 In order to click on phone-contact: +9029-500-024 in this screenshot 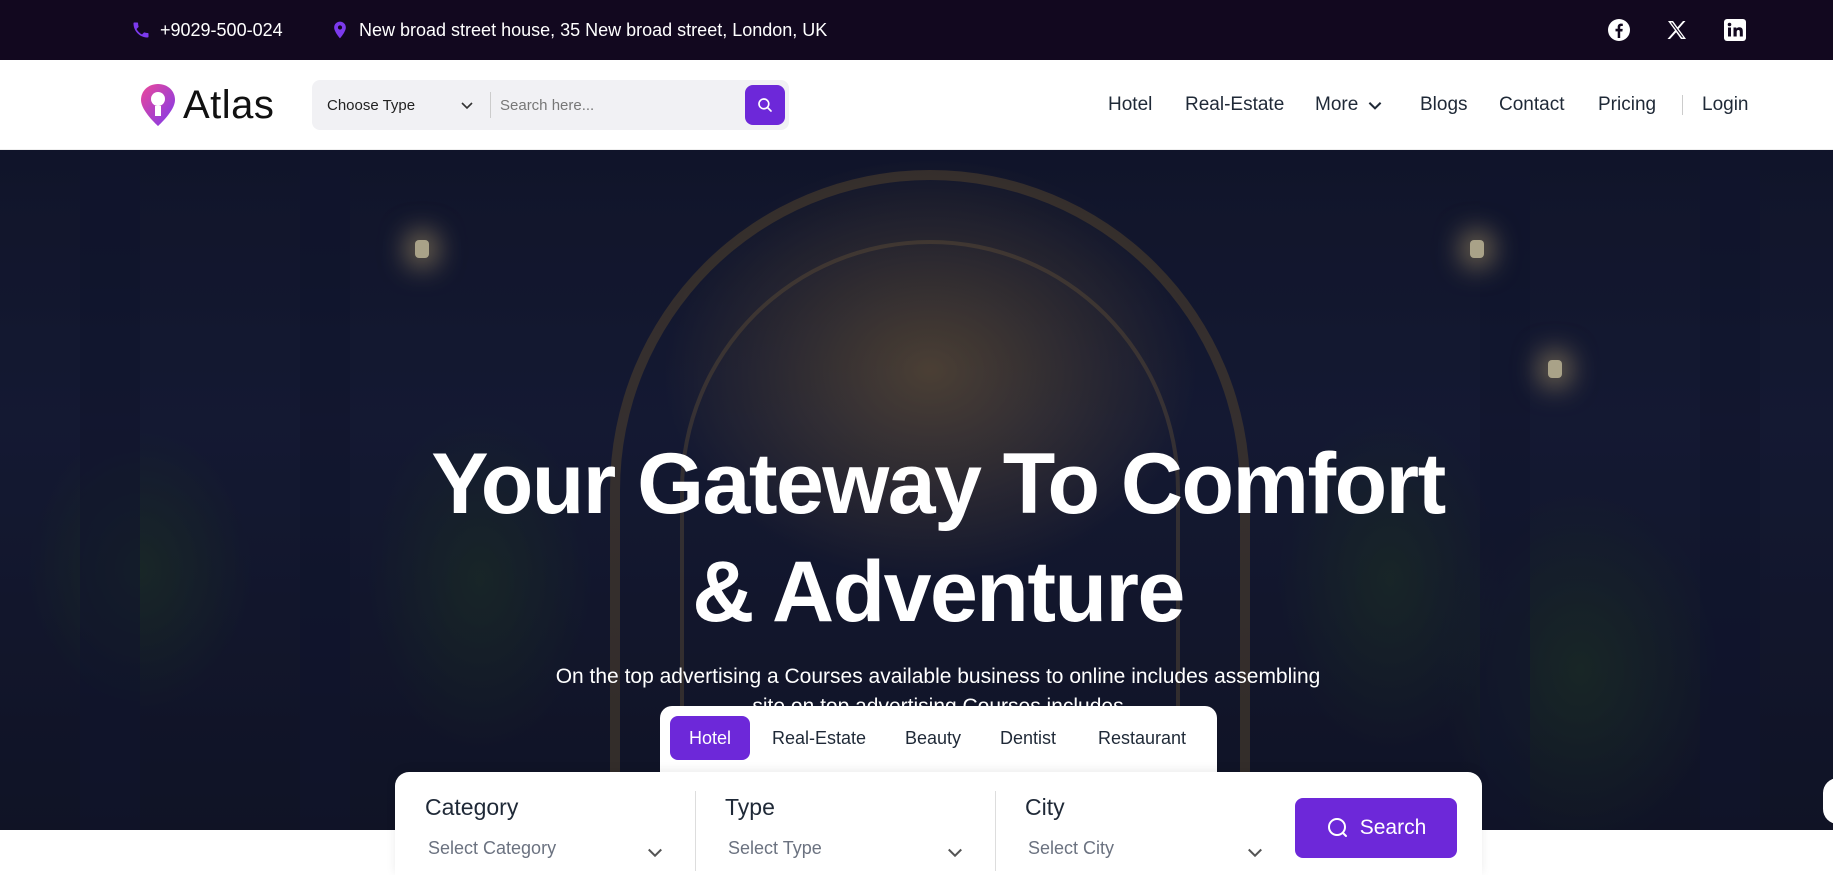, I will do `click(206, 30)`.